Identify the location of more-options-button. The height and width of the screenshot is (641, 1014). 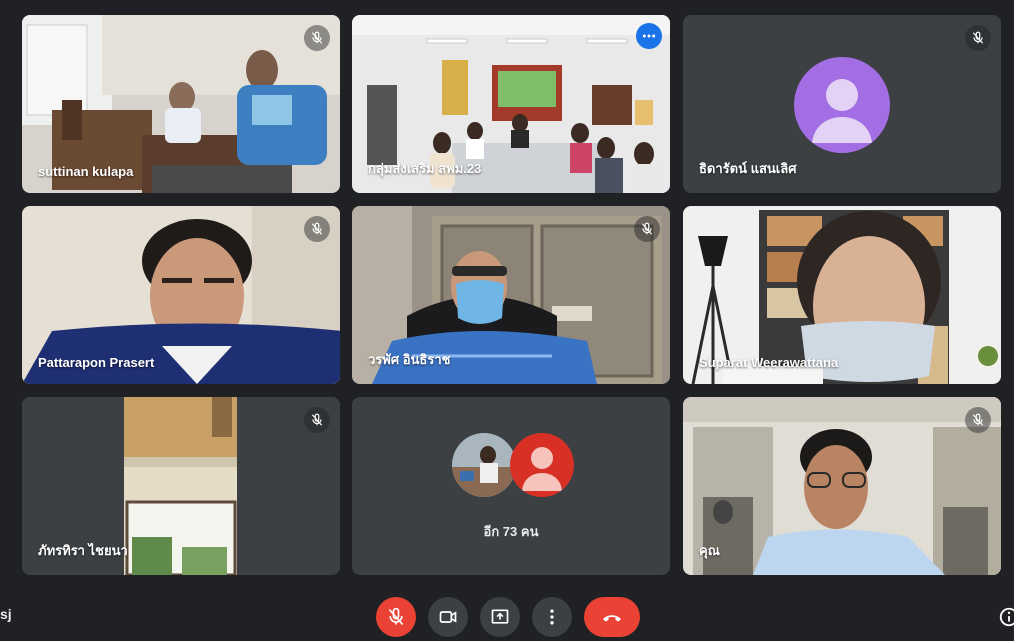
(552, 617).